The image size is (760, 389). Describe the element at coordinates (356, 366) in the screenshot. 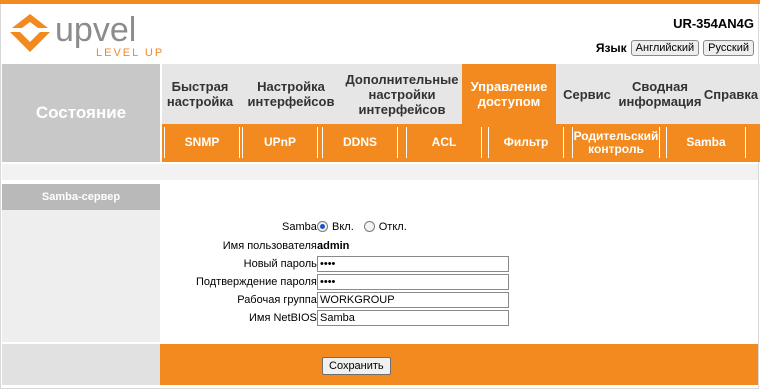

I see `save-button: Сохранить` at that location.